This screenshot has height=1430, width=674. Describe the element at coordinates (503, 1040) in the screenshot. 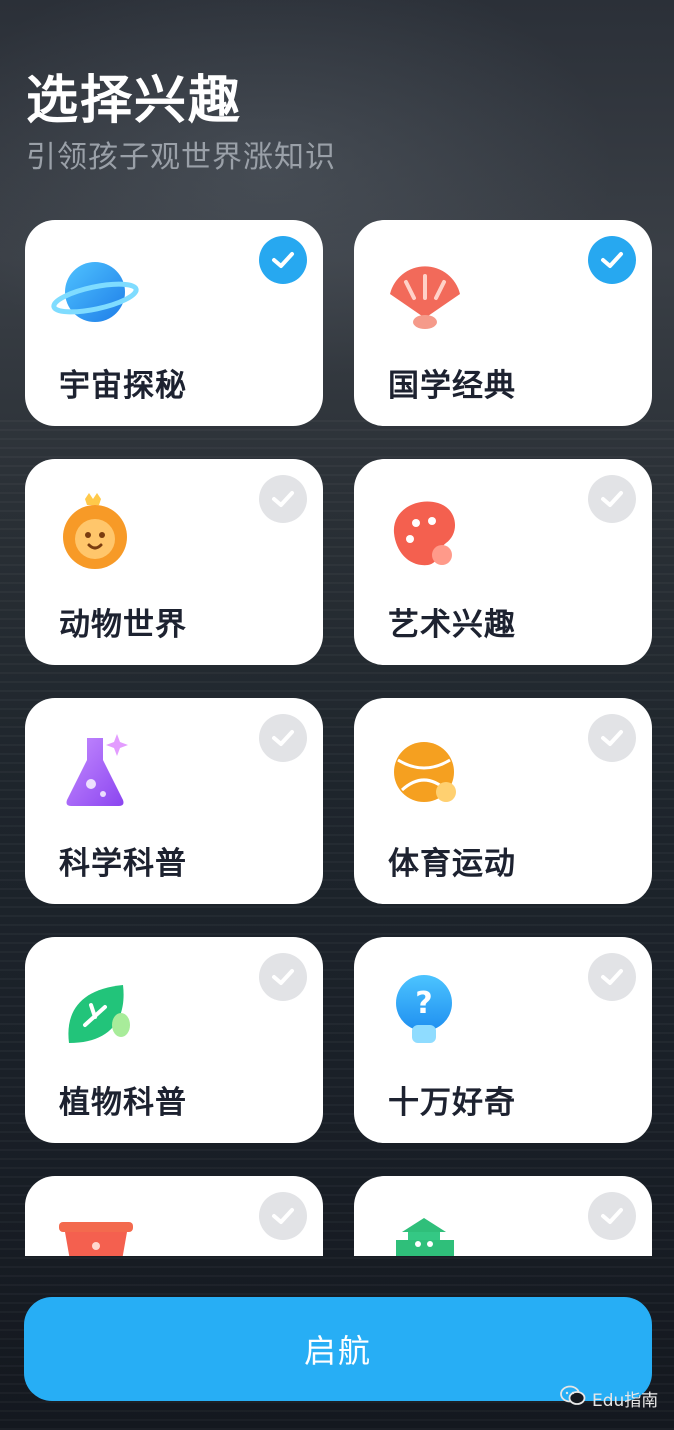

I see `interest-card-curiosity: ? 十万好奇` at that location.